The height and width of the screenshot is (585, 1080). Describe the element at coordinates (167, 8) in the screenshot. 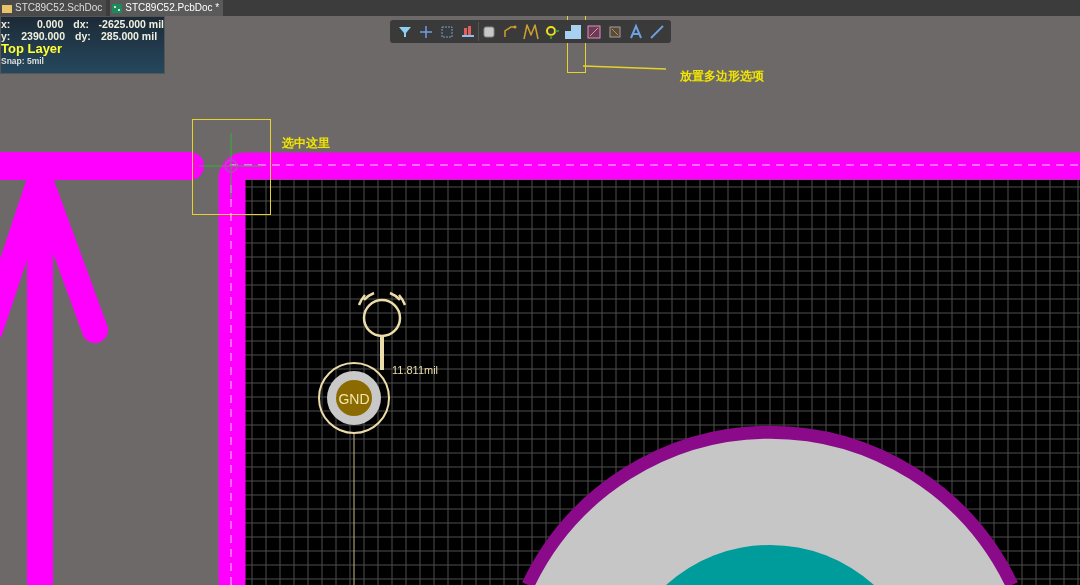

I see `document-tab: STC89C52.PcbDoc *` at that location.